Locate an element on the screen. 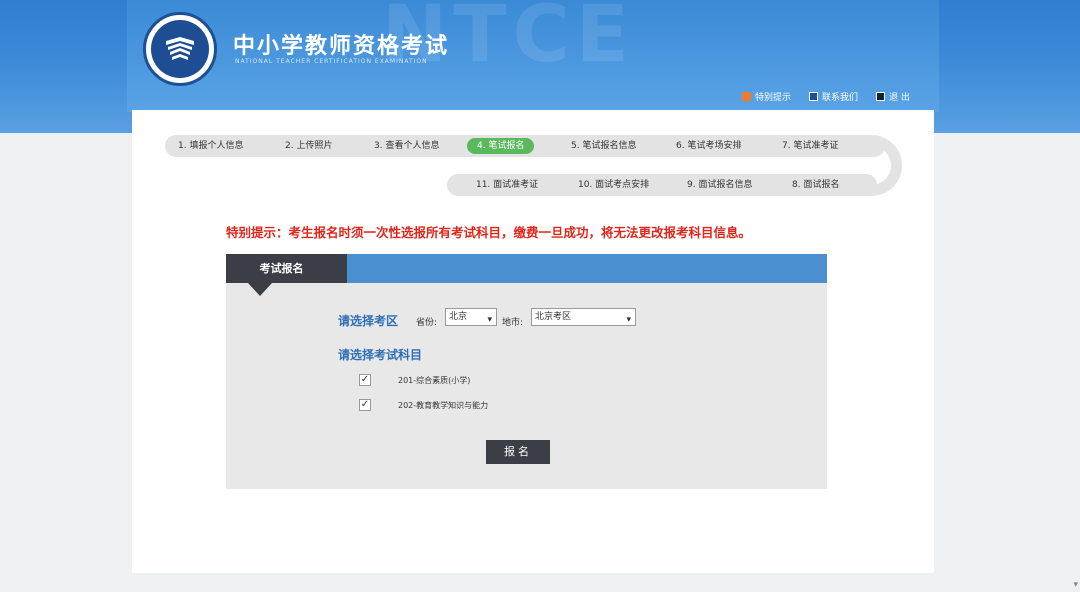 The image size is (1080, 592). contact-icon is located at coordinates (814, 96).